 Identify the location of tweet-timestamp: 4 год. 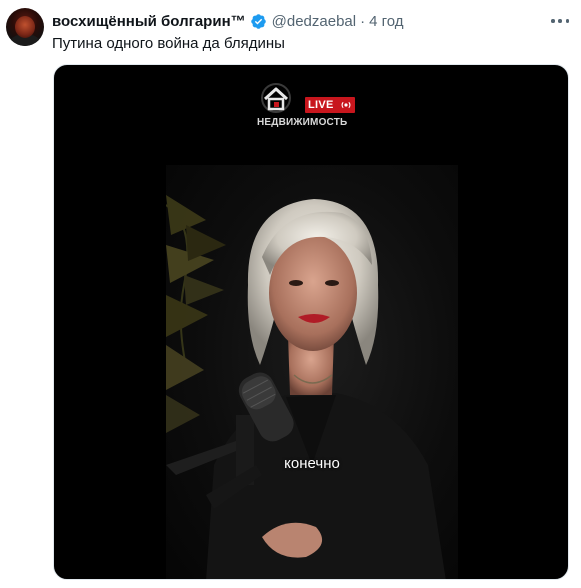
(386, 21).